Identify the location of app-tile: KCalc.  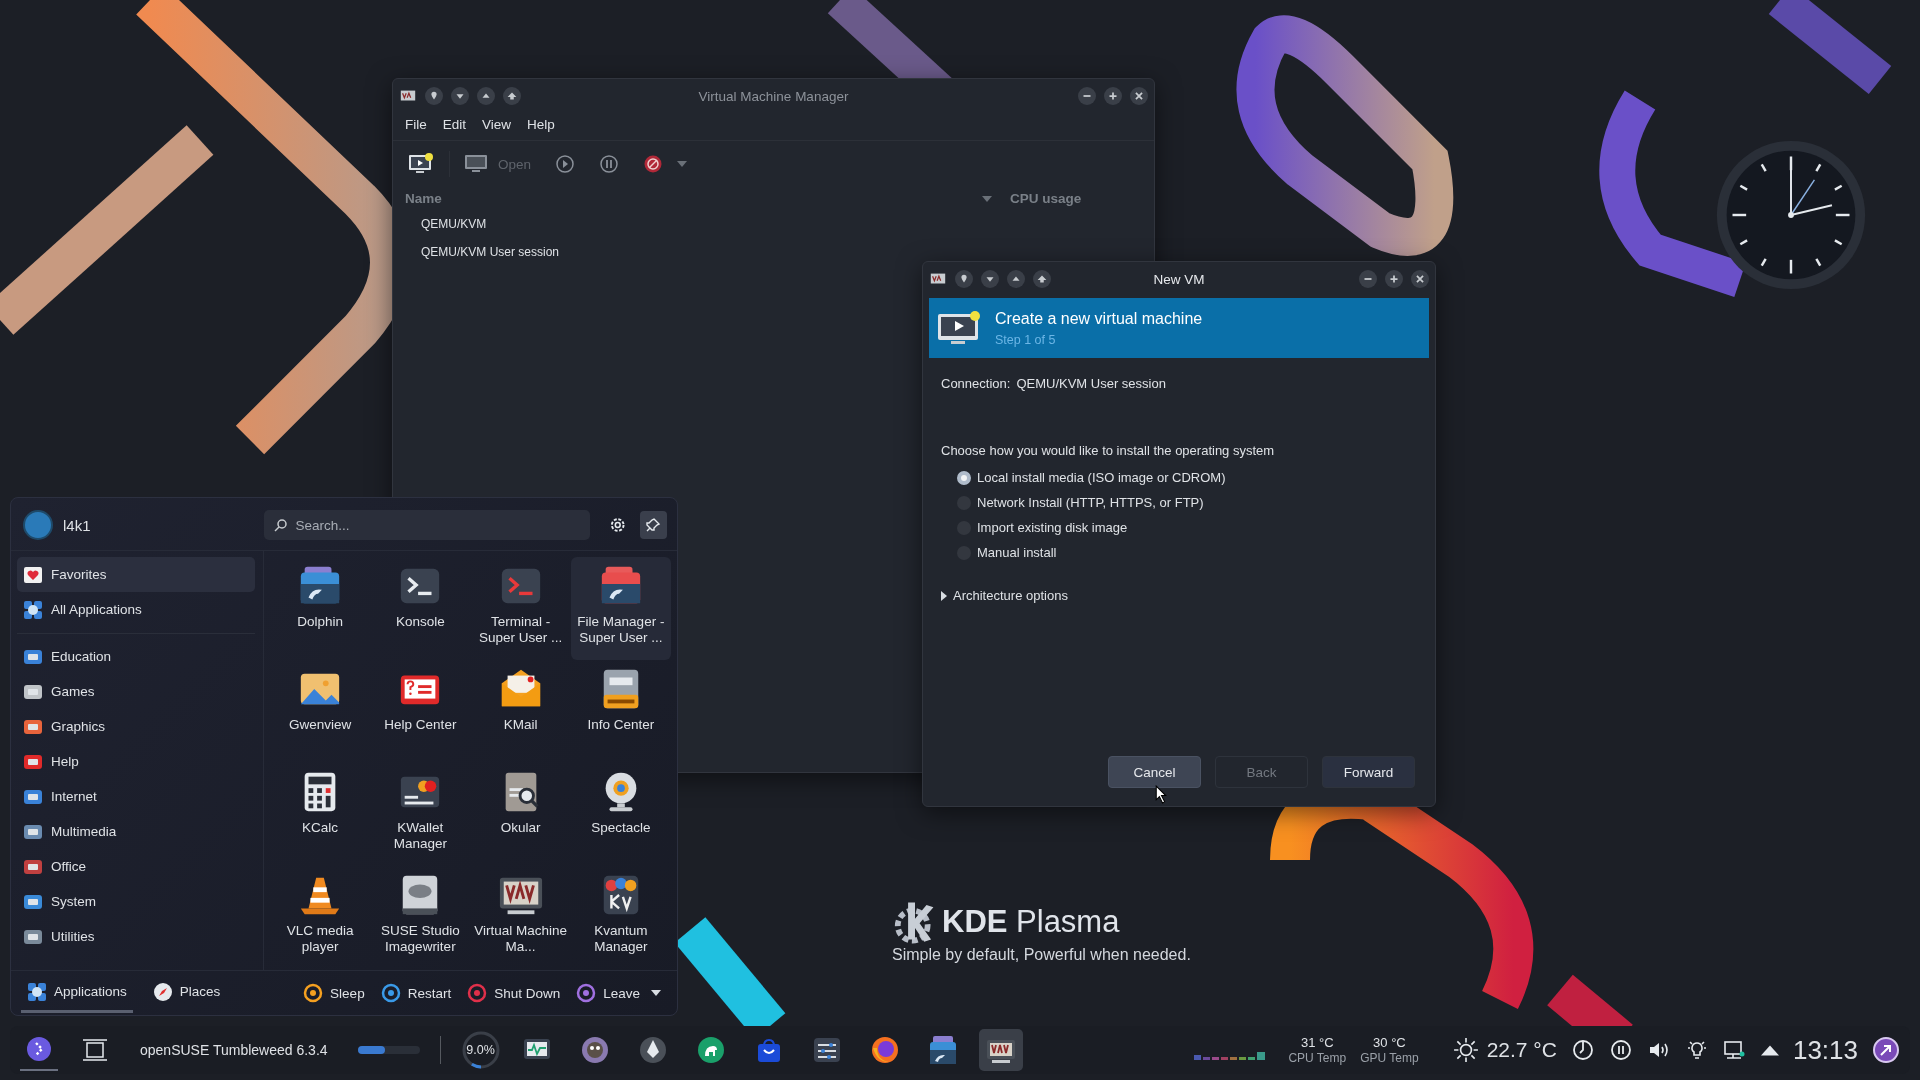
(320, 814).